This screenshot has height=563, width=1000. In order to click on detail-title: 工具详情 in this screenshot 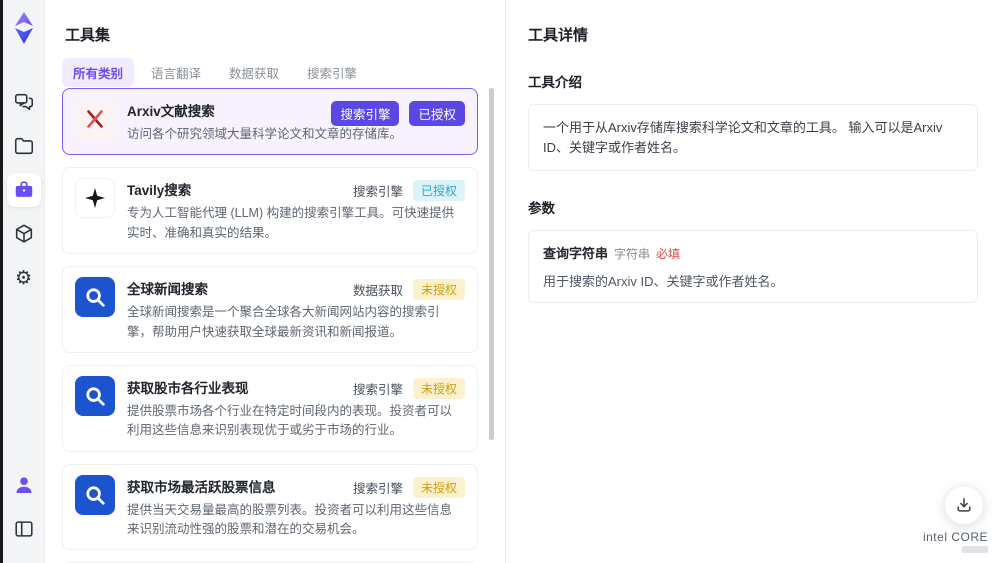, I will do `click(558, 35)`.